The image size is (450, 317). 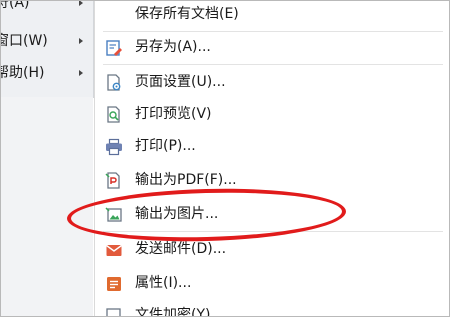 What do you see at coordinates (114, 215) in the screenshot?
I see `export-image-icon` at bounding box center [114, 215].